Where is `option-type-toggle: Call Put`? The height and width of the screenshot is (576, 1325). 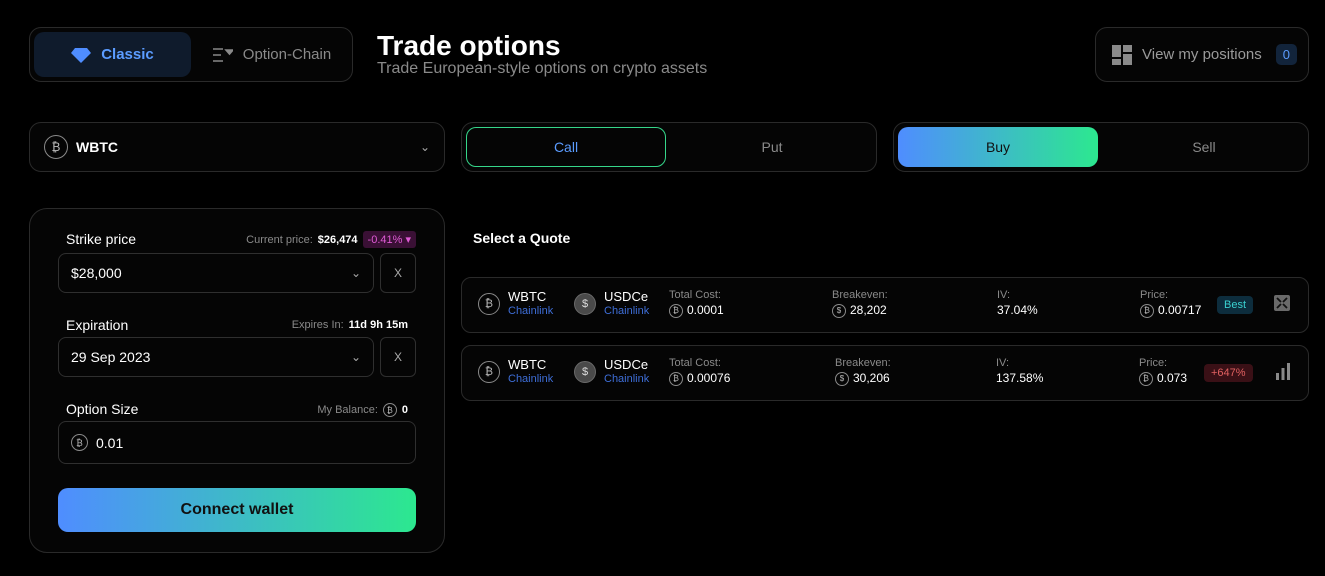 option-type-toggle: Call Put is located at coordinates (669, 147).